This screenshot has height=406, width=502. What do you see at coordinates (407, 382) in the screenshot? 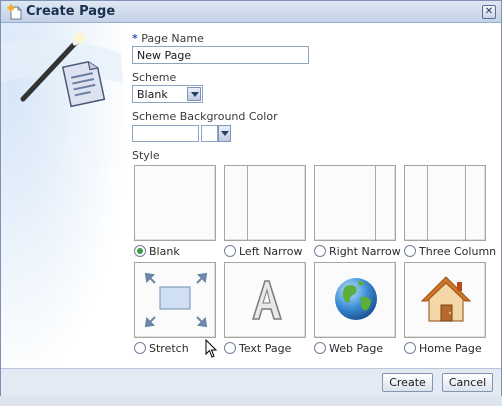
I see `create-button: Create` at bounding box center [407, 382].